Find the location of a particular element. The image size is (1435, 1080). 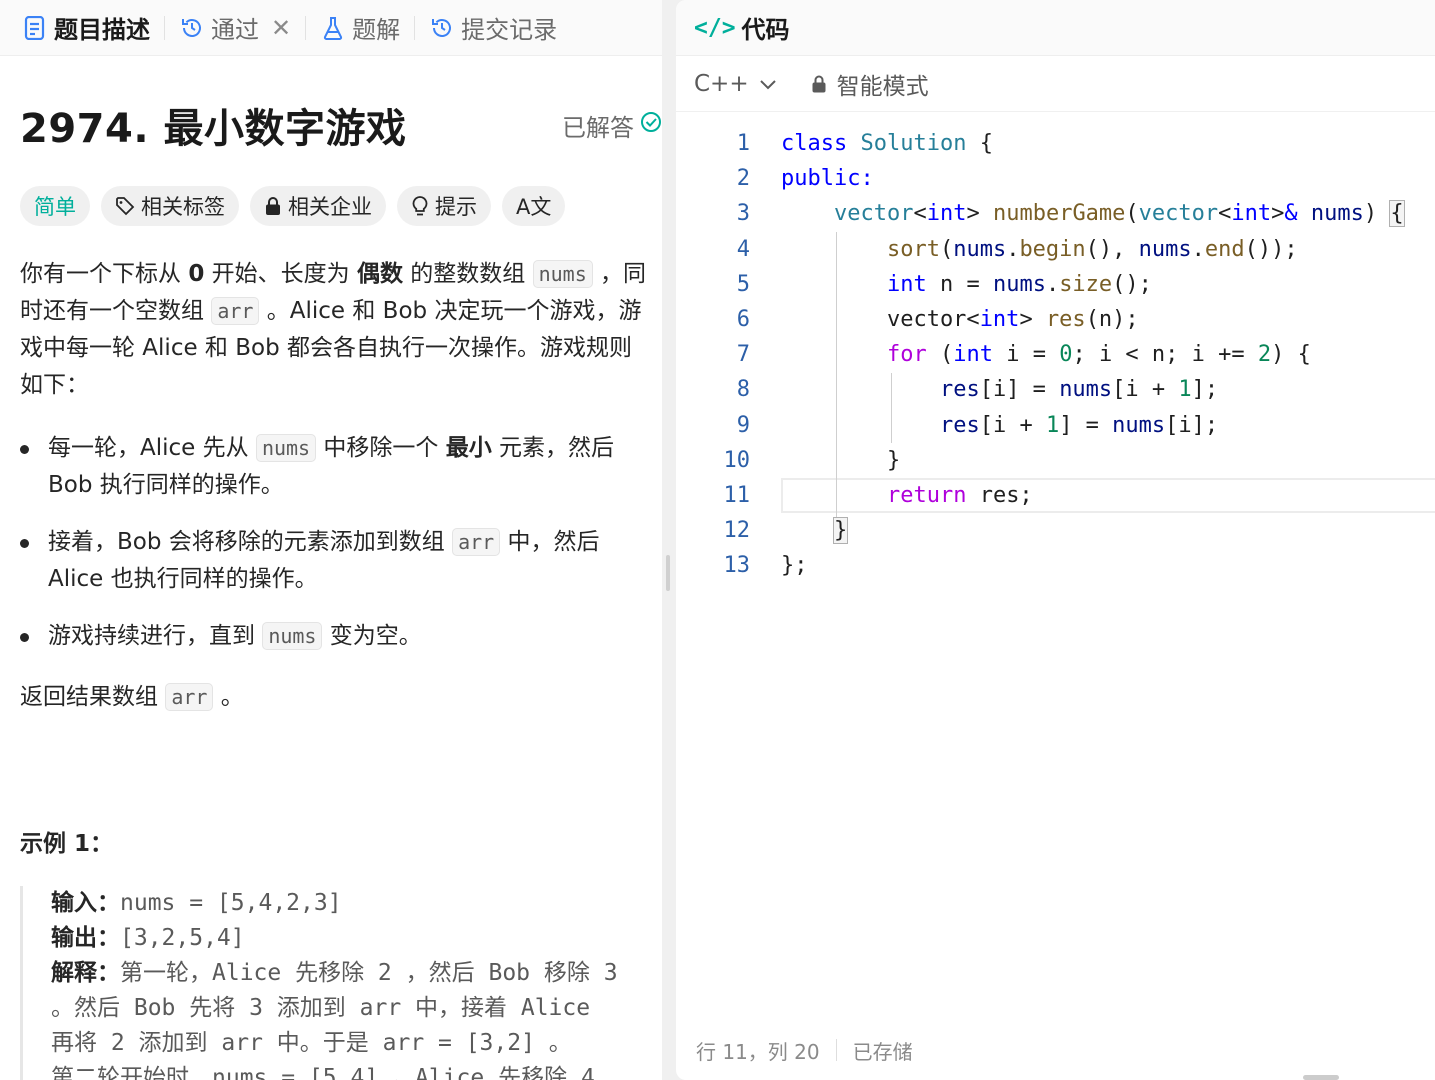

solved-status: 已解答 is located at coordinates (612, 125).